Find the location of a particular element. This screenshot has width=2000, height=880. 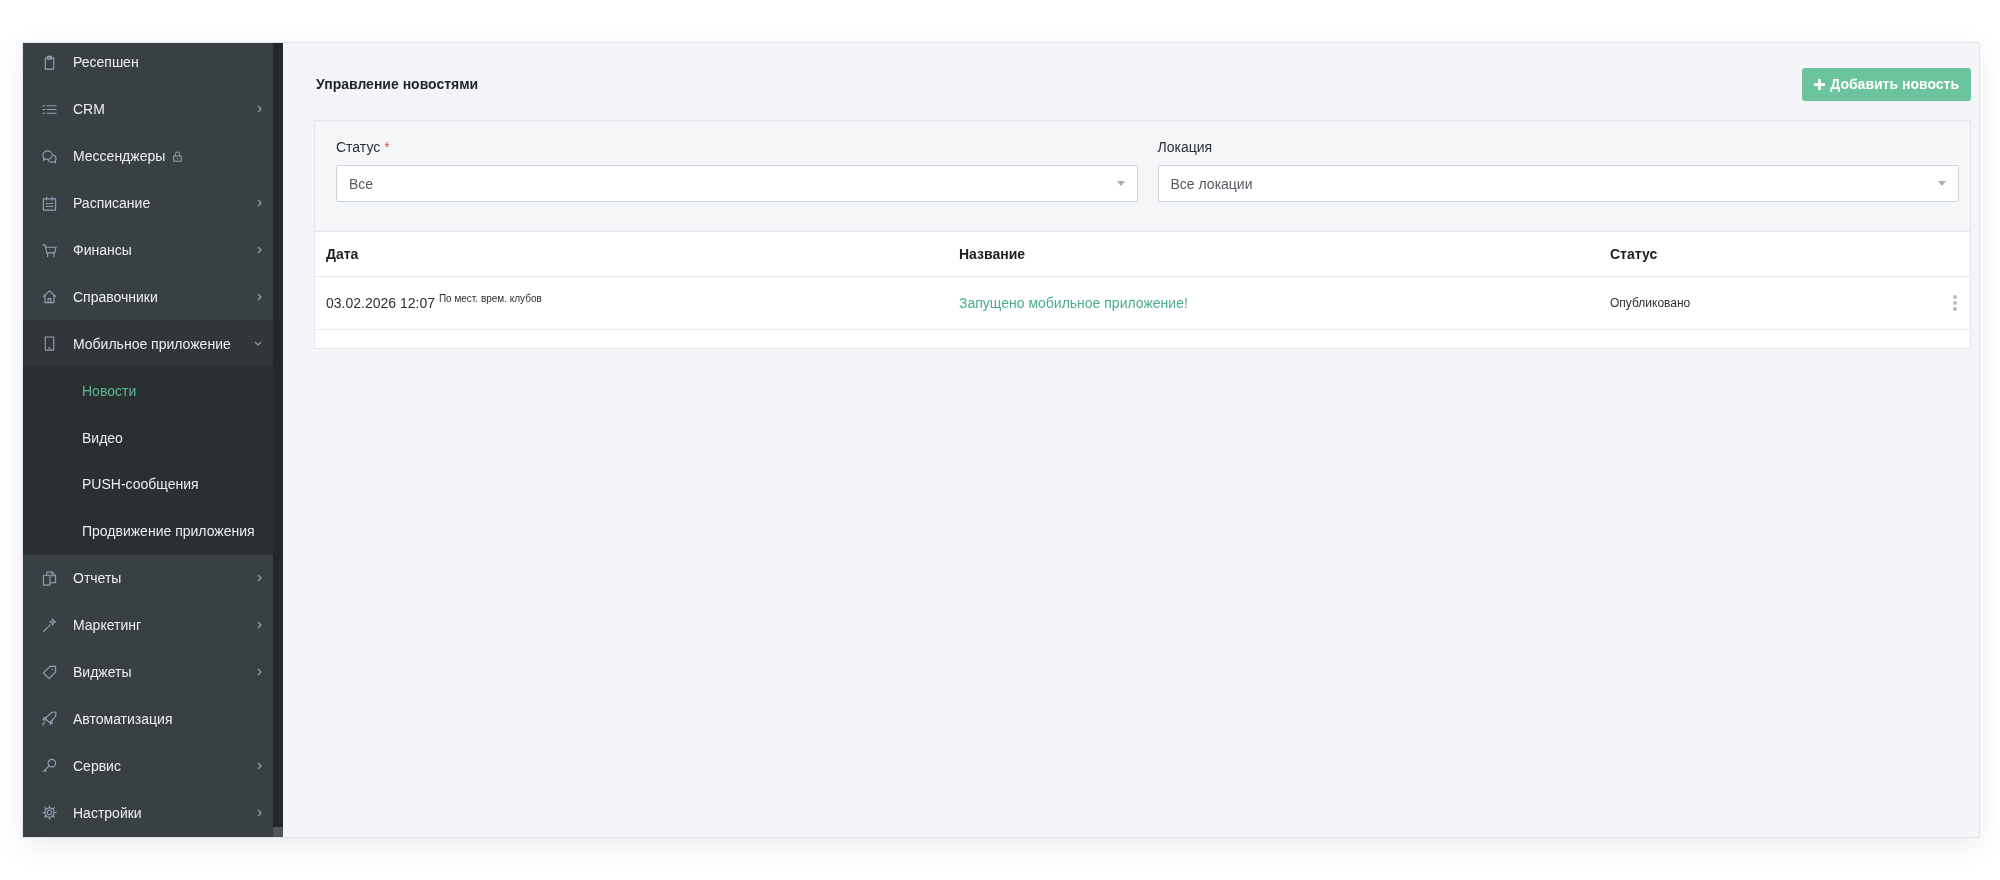

chat-icon is located at coordinates (49, 156).